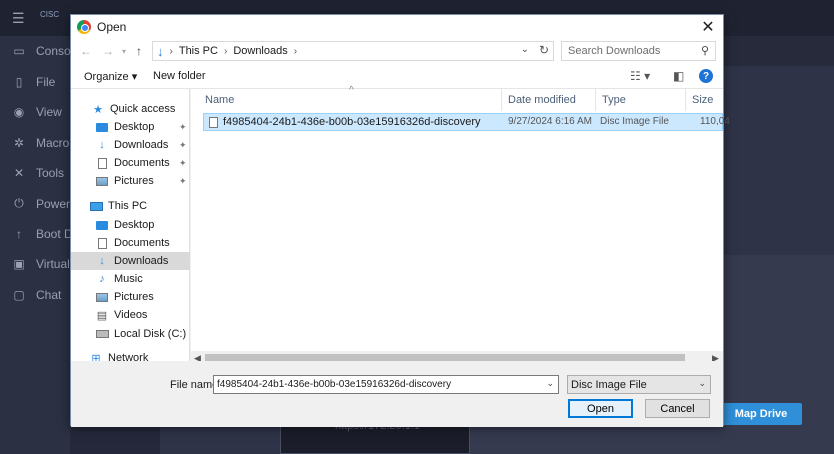  I want to click on column-header-name: Name, so click(350, 100).